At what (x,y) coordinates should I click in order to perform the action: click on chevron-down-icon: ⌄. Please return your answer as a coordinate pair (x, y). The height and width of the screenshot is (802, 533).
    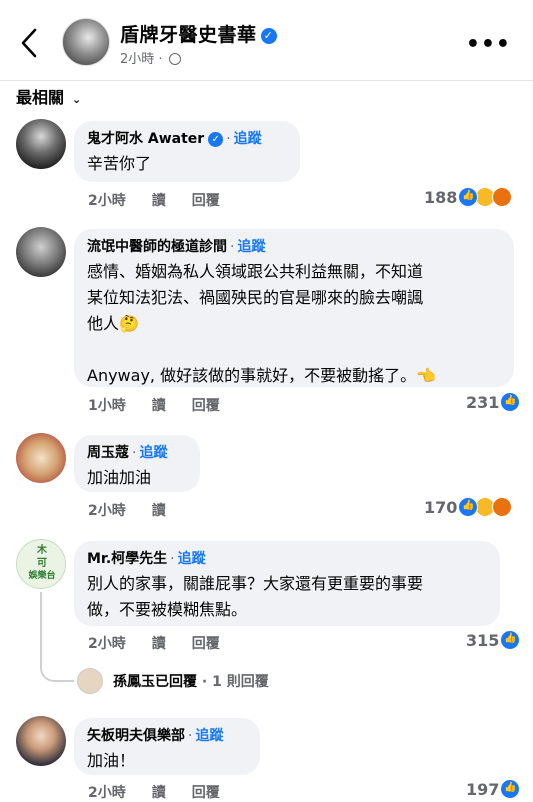
    Looking at the image, I should click on (77, 99).